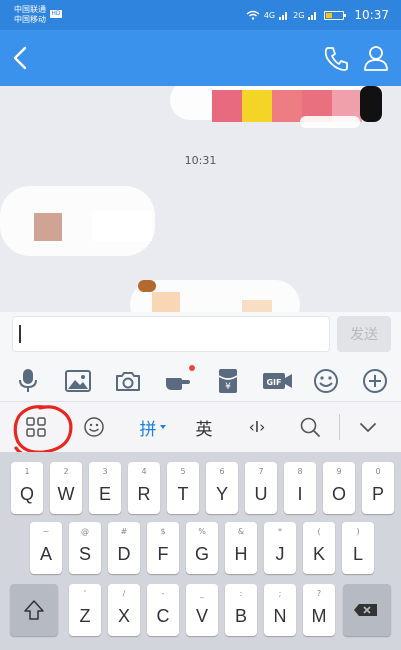 The width and height of the screenshot is (401, 650). What do you see at coordinates (367, 610) in the screenshot?
I see `backspace-key` at bounding box center [367, 610].